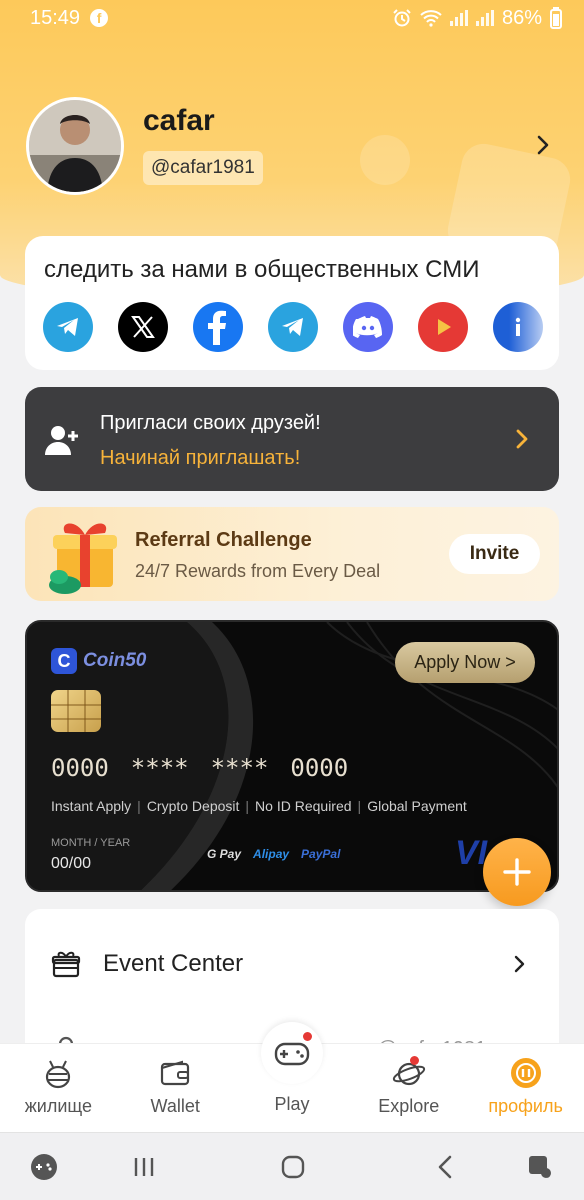 The image size is (584, 1200). What do you see at coordinates (258, 571) in the screenshot?
I see `referral-subtitle: 24/7 Rewards from Every Deal` at bounding box center [258, 571].